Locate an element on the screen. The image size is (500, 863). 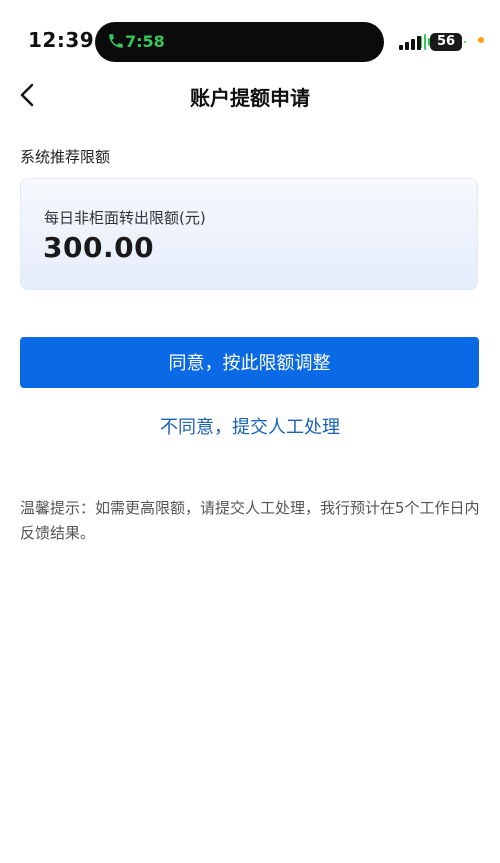
disagree-link: 不同意，提交人工处理 is located at coordinates (250, 426).